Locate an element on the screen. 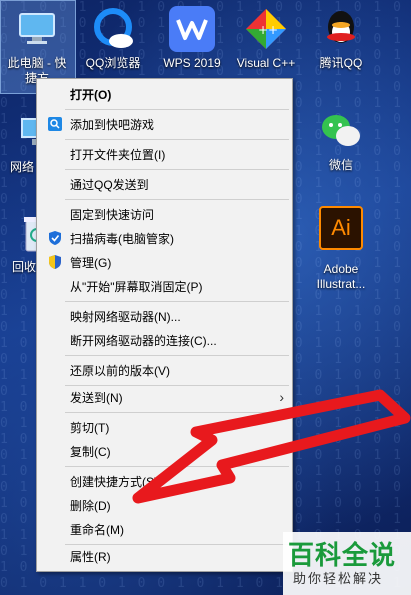  watermark-subtitle: 助你轻松解决 is located at coordinates (338, 578).